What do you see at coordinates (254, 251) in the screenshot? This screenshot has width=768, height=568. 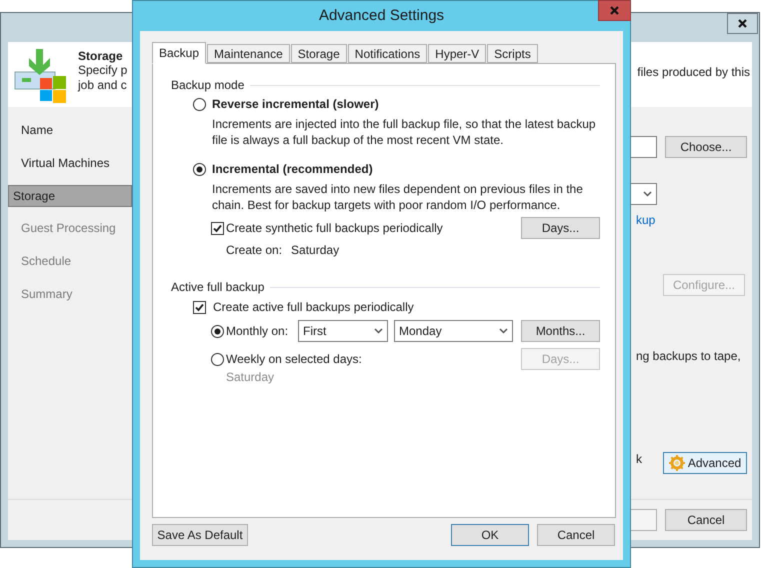 I see `field-label: Create on:` at bounding box center [254, 251].